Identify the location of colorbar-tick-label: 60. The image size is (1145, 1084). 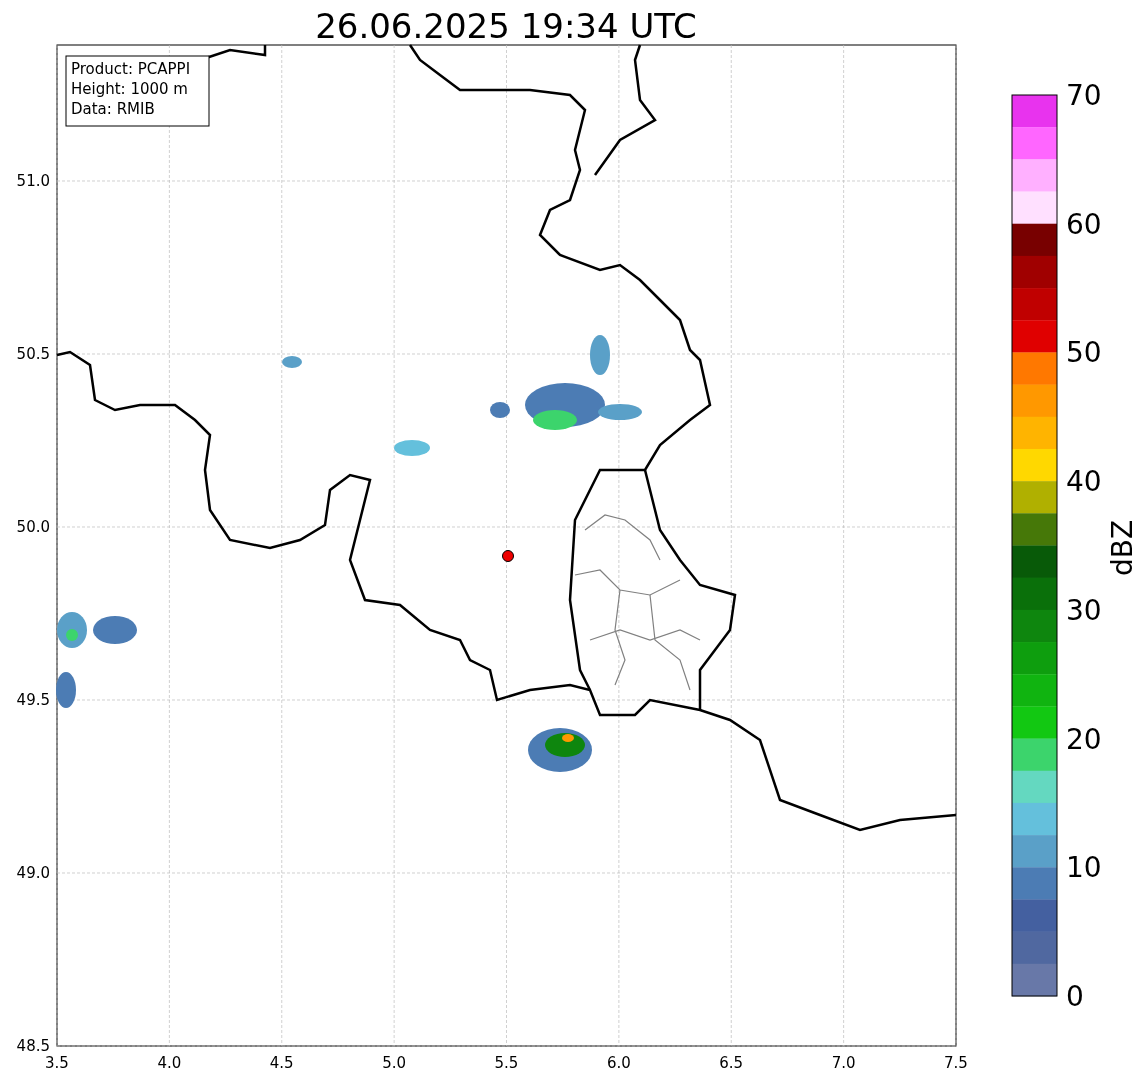
(1084, 224).